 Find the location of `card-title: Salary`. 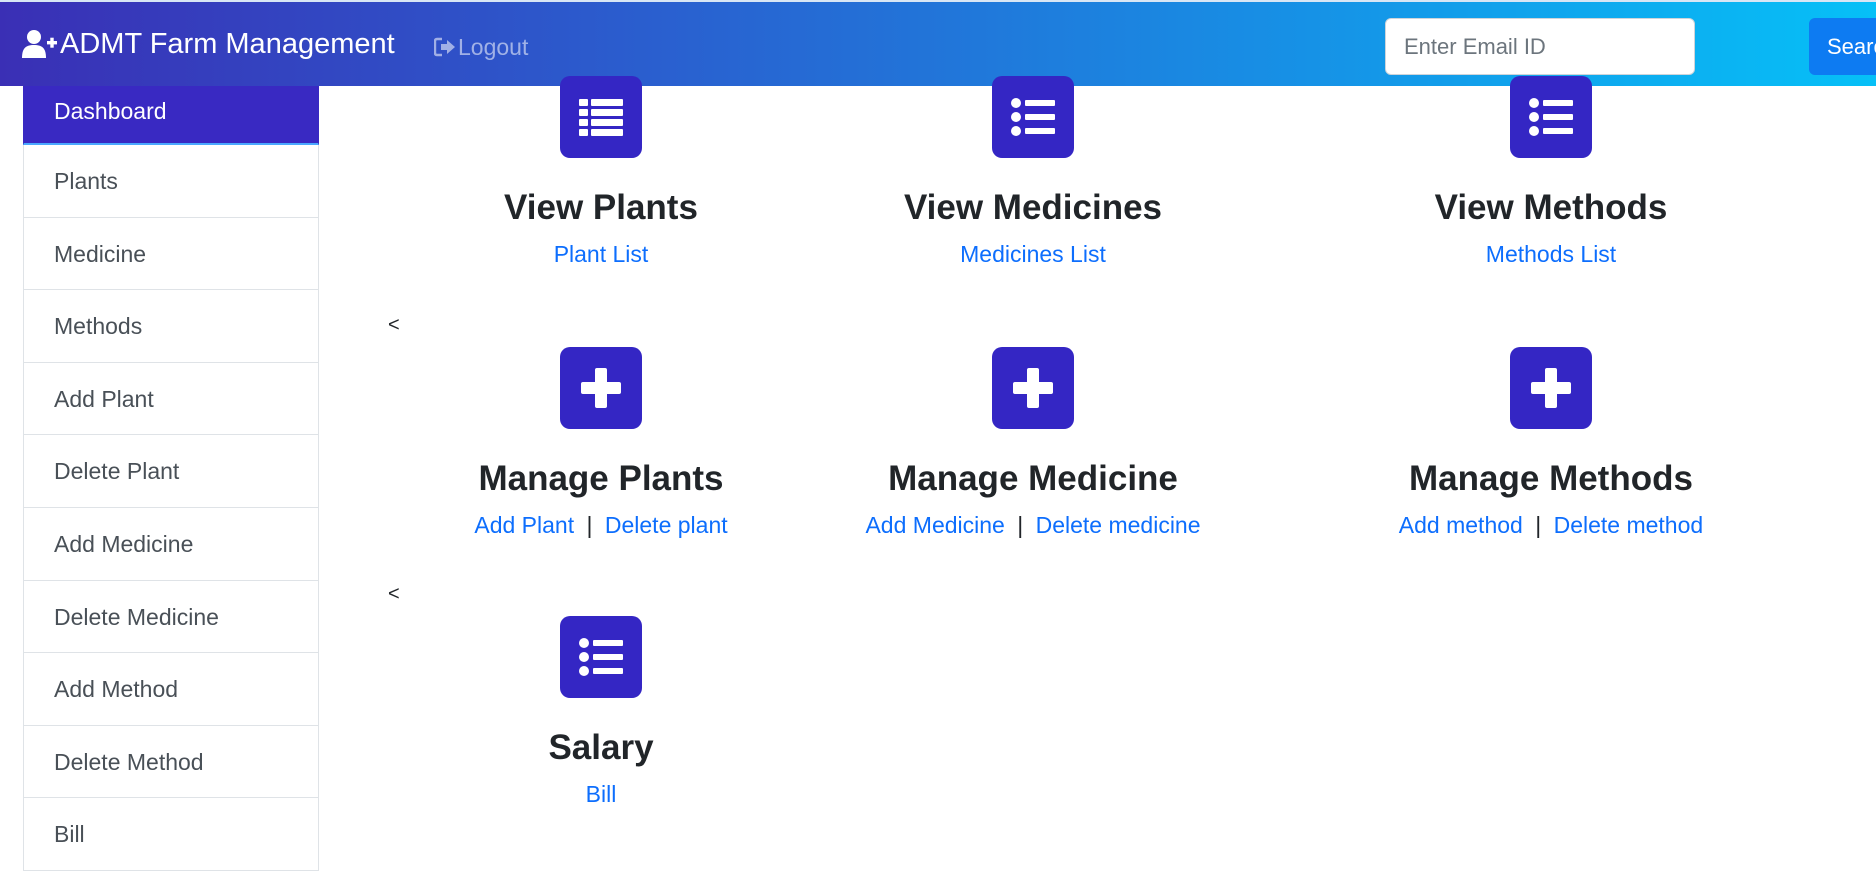

card-title: Salary is located at coordinates (601, 747).